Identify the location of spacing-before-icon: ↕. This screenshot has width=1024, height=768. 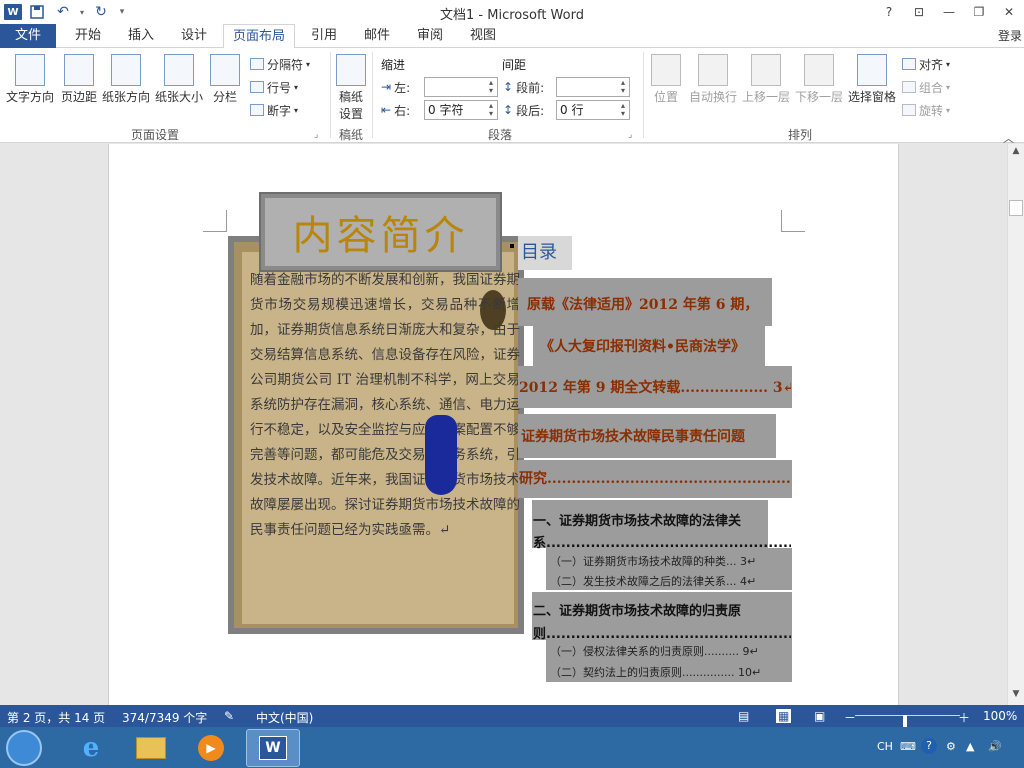
(508, 87).